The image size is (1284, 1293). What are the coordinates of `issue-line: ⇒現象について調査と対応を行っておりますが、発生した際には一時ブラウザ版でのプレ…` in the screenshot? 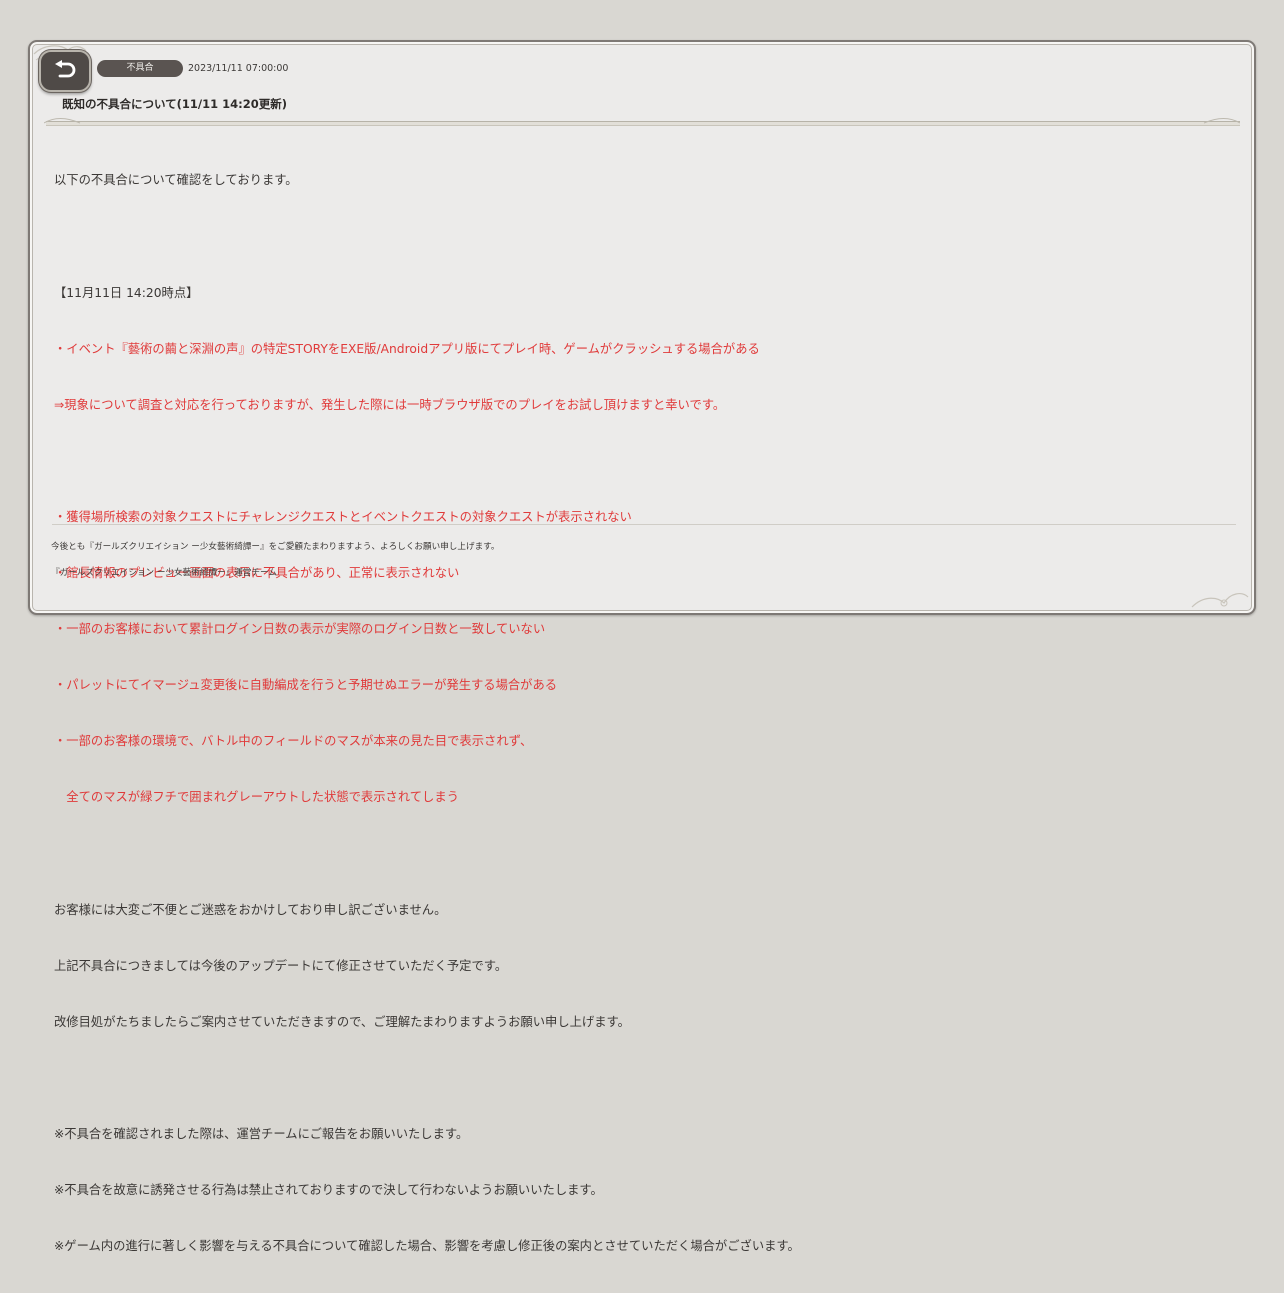 It's located at (390, 404).